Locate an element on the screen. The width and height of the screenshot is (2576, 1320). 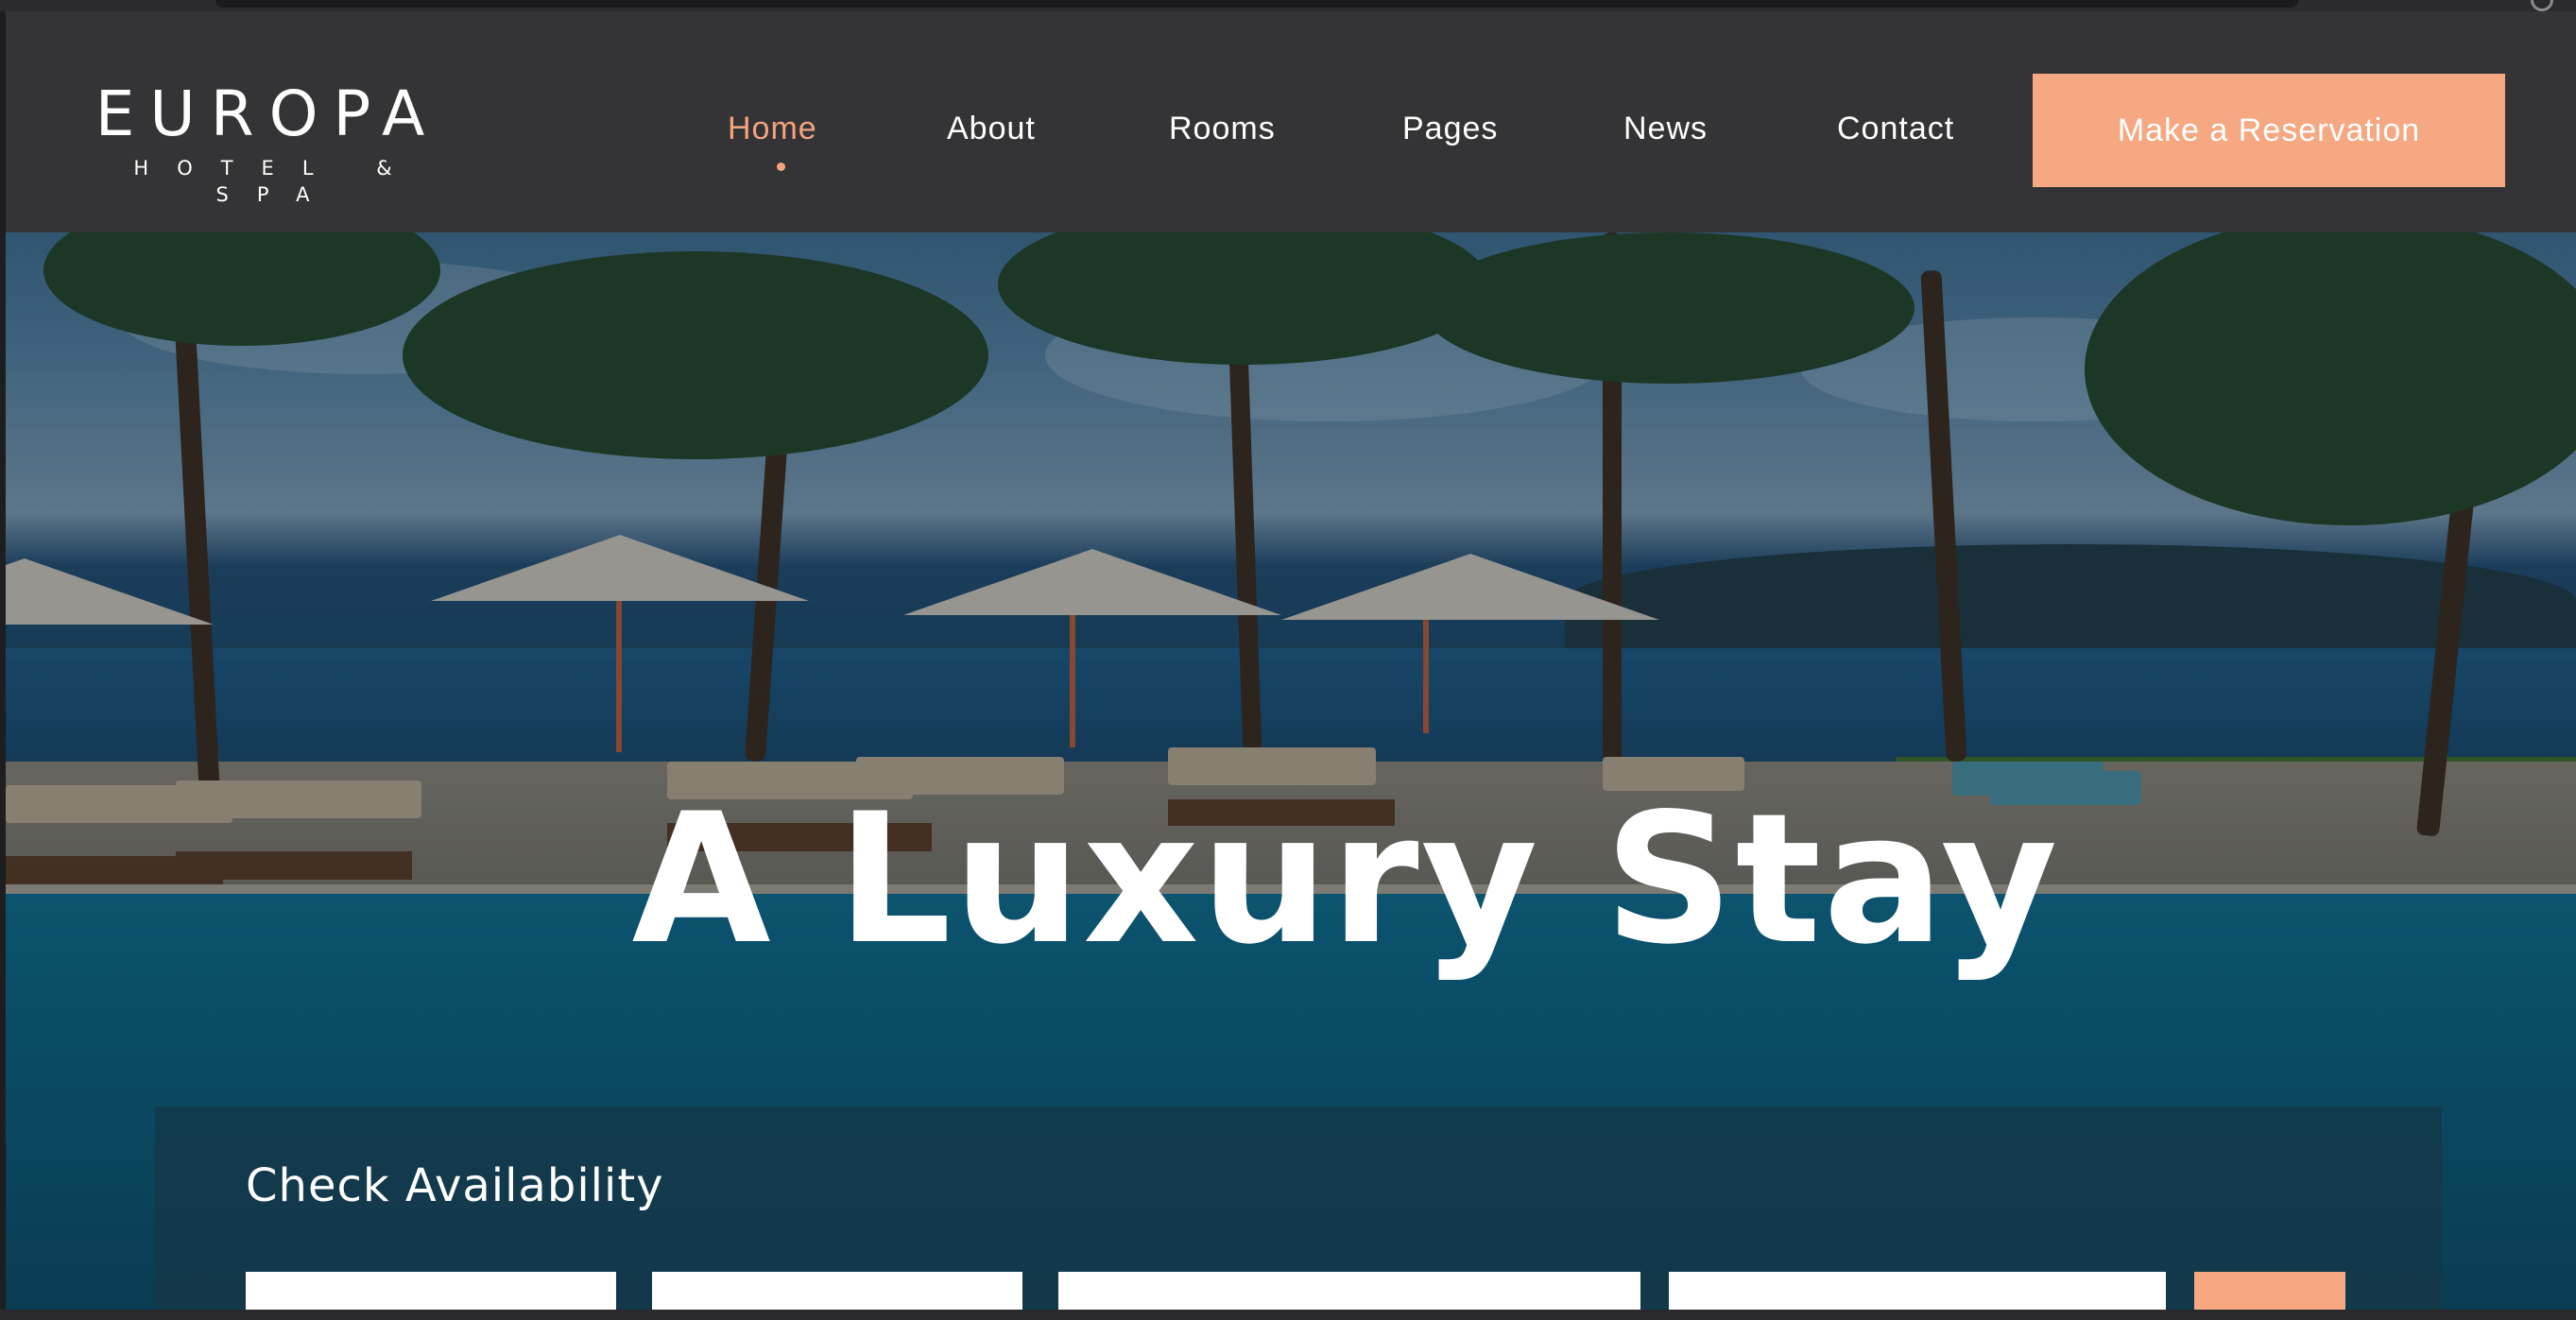
make-reservation-button: Make a Reservation is located at coordinates (2269, 130).